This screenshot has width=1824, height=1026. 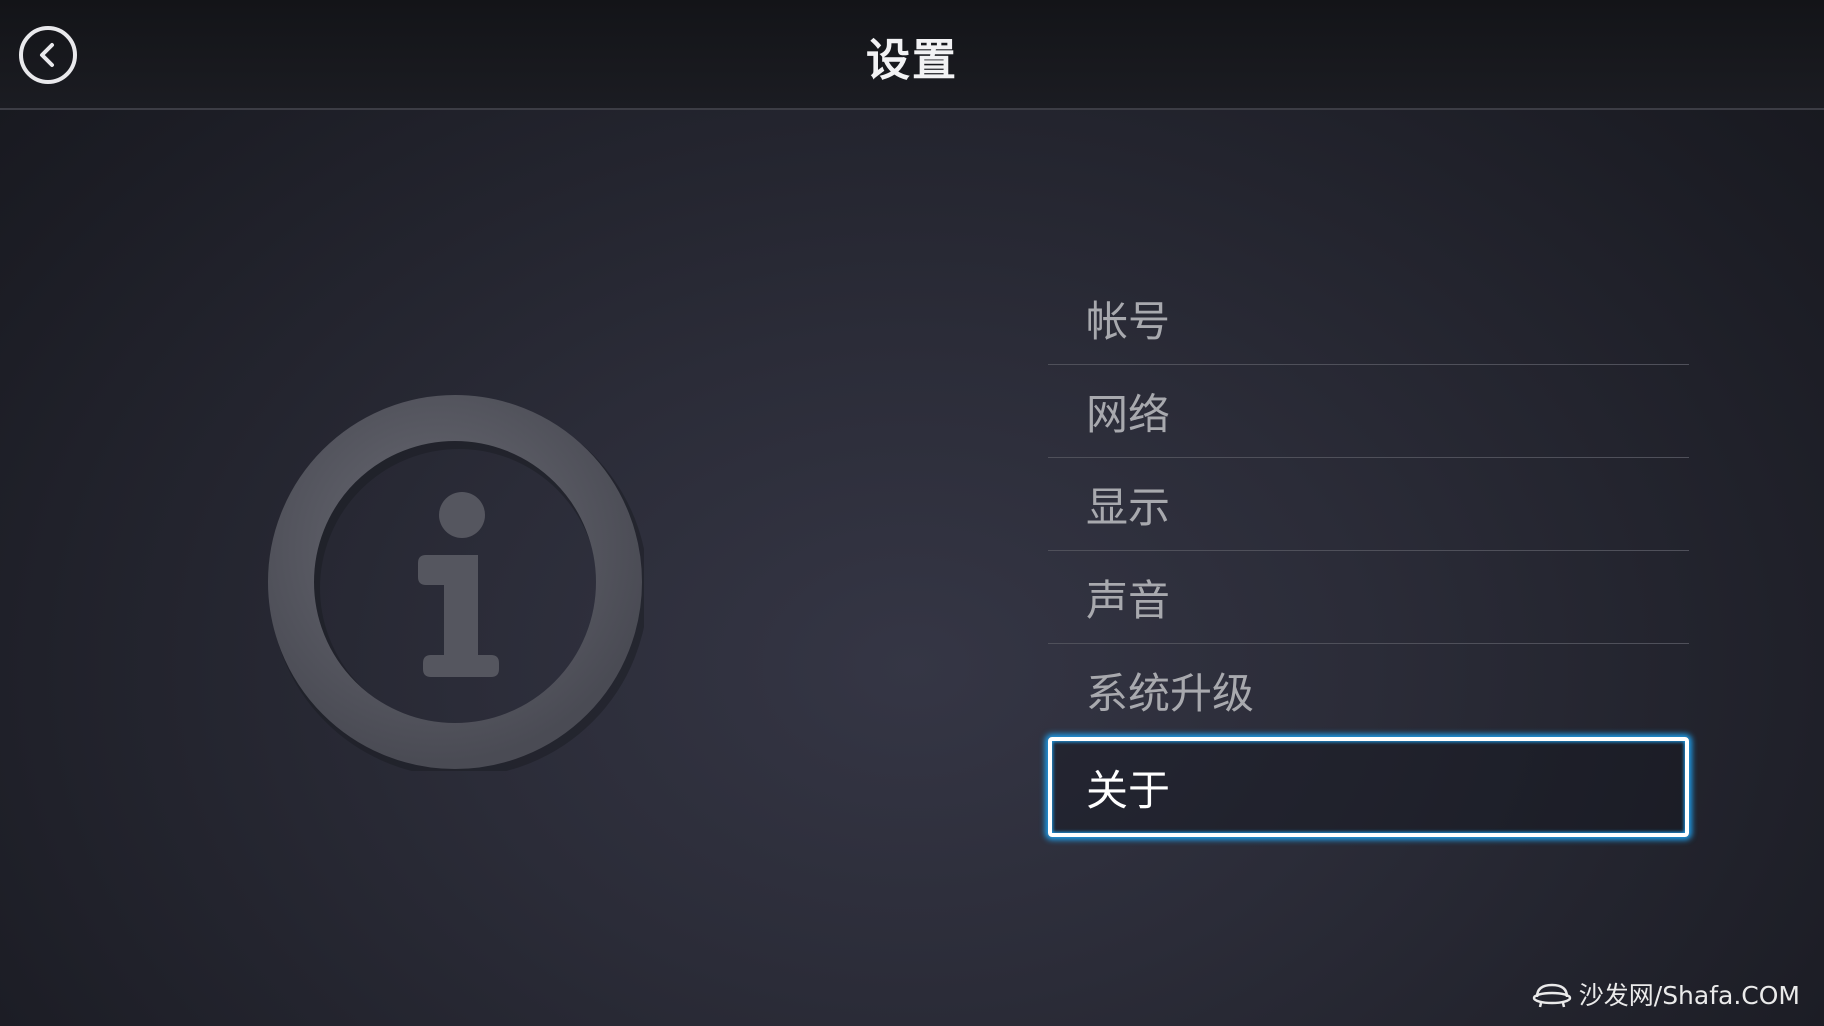 I want to click on menu-item-sound: 声音, so click(x=1368, y=597).